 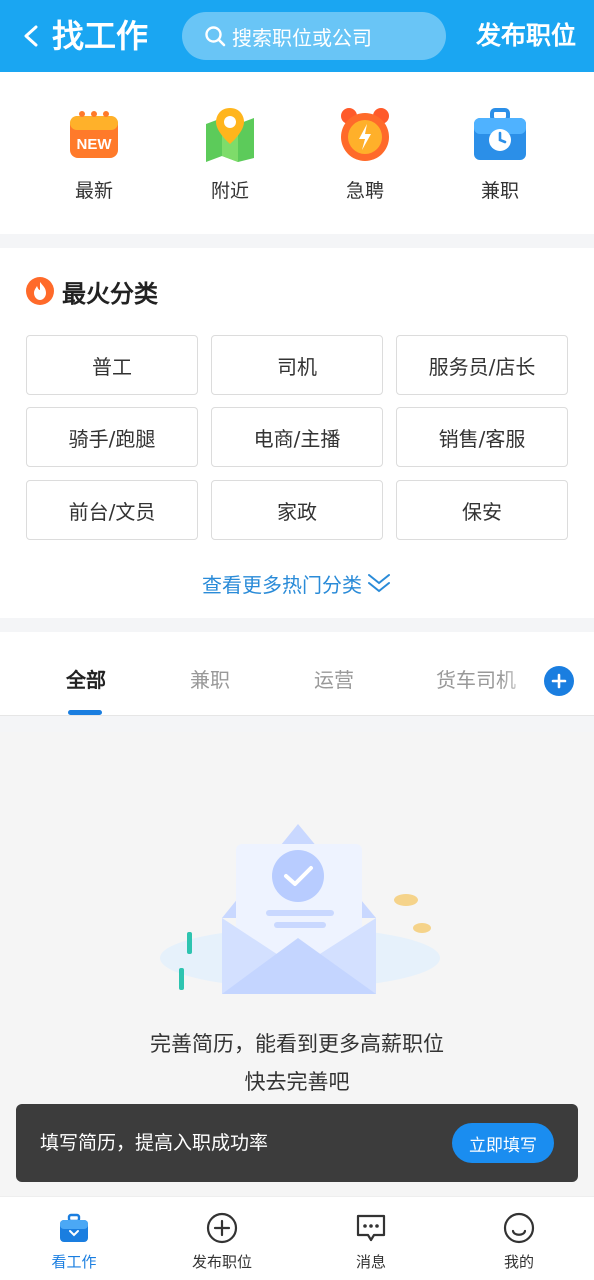 What do you see at coordinates (334, 679) in the screenshot?
I see `tab-operations: 运营` at bounding box center [334, 679].